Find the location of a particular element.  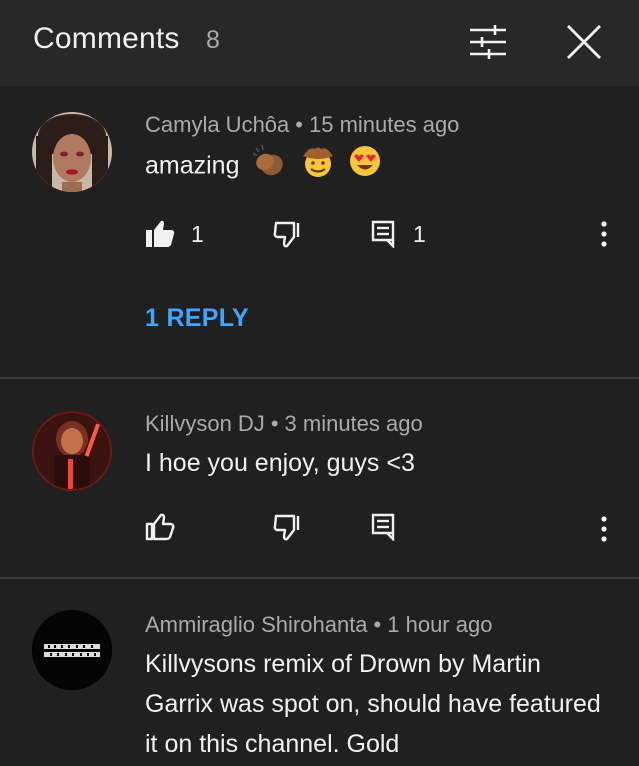

comments-header: Comments 8 is located at coordinates (319, 43).